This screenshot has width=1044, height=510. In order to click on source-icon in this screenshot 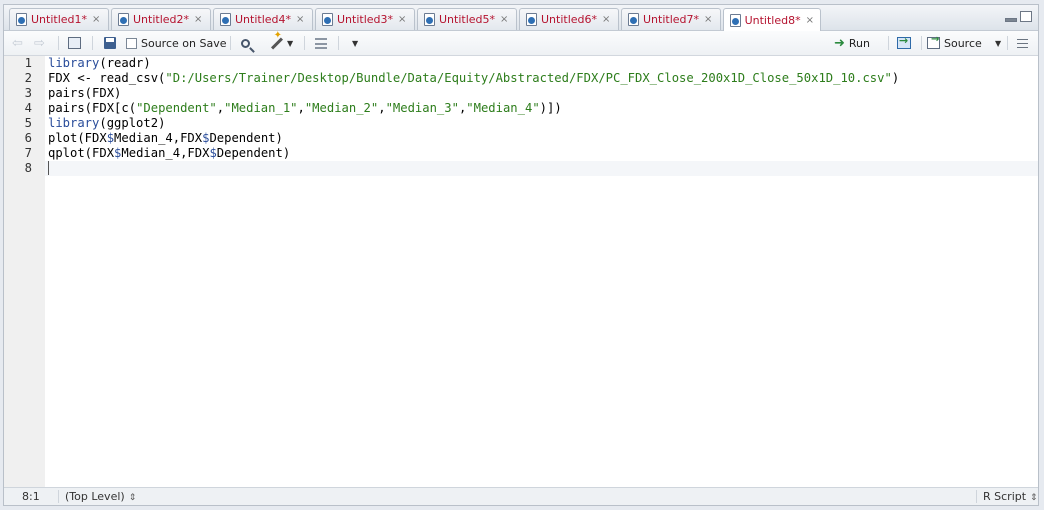, I will do `click(933, 41)`.